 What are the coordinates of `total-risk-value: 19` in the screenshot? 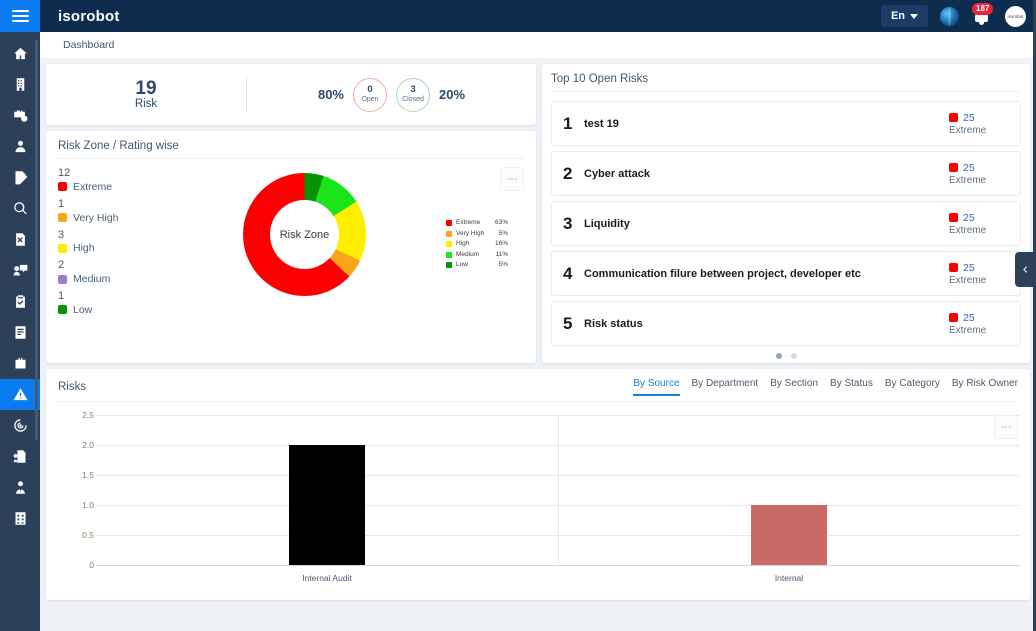 It's located at (146, 88).